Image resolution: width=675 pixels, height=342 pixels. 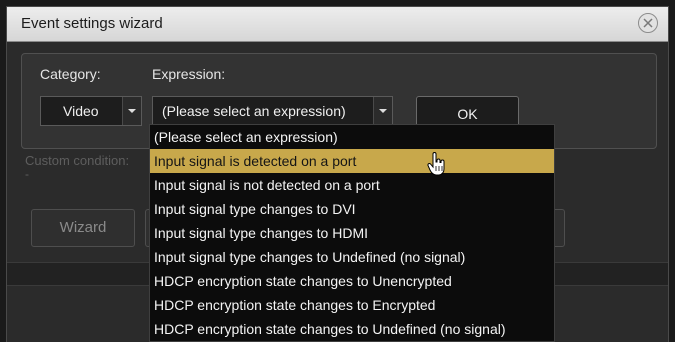 I want to click on wizard-button: Wizard, so click(x=83, y=228).